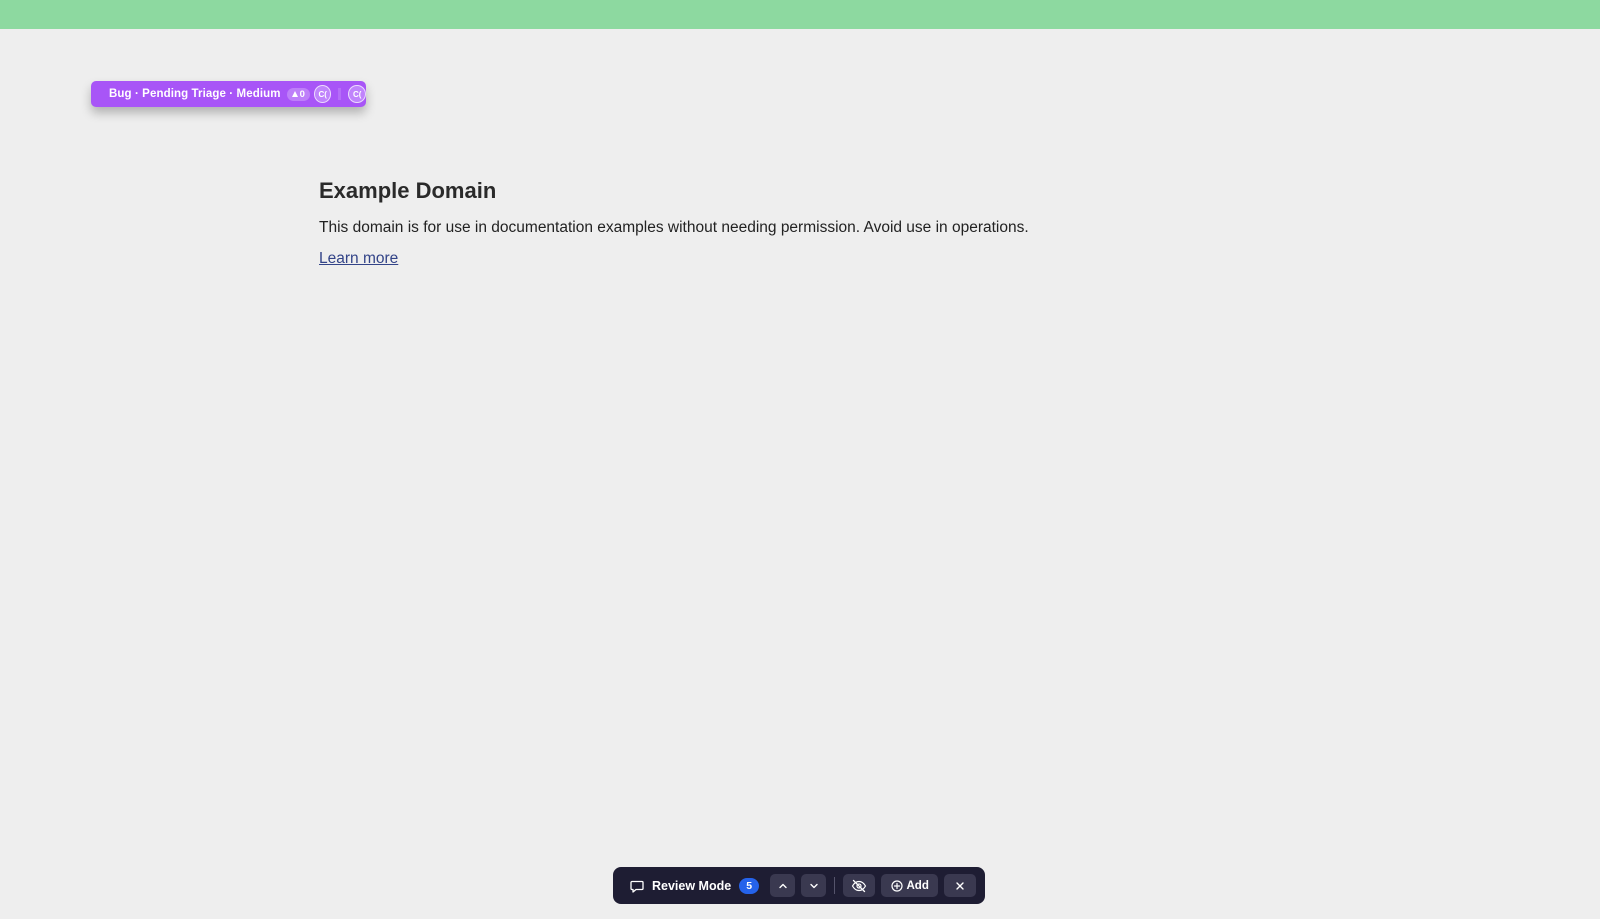 Image resolution: width=1600 pixels, height=919 pixels. I want to click on chevron-up-icon, so click(782, 885).